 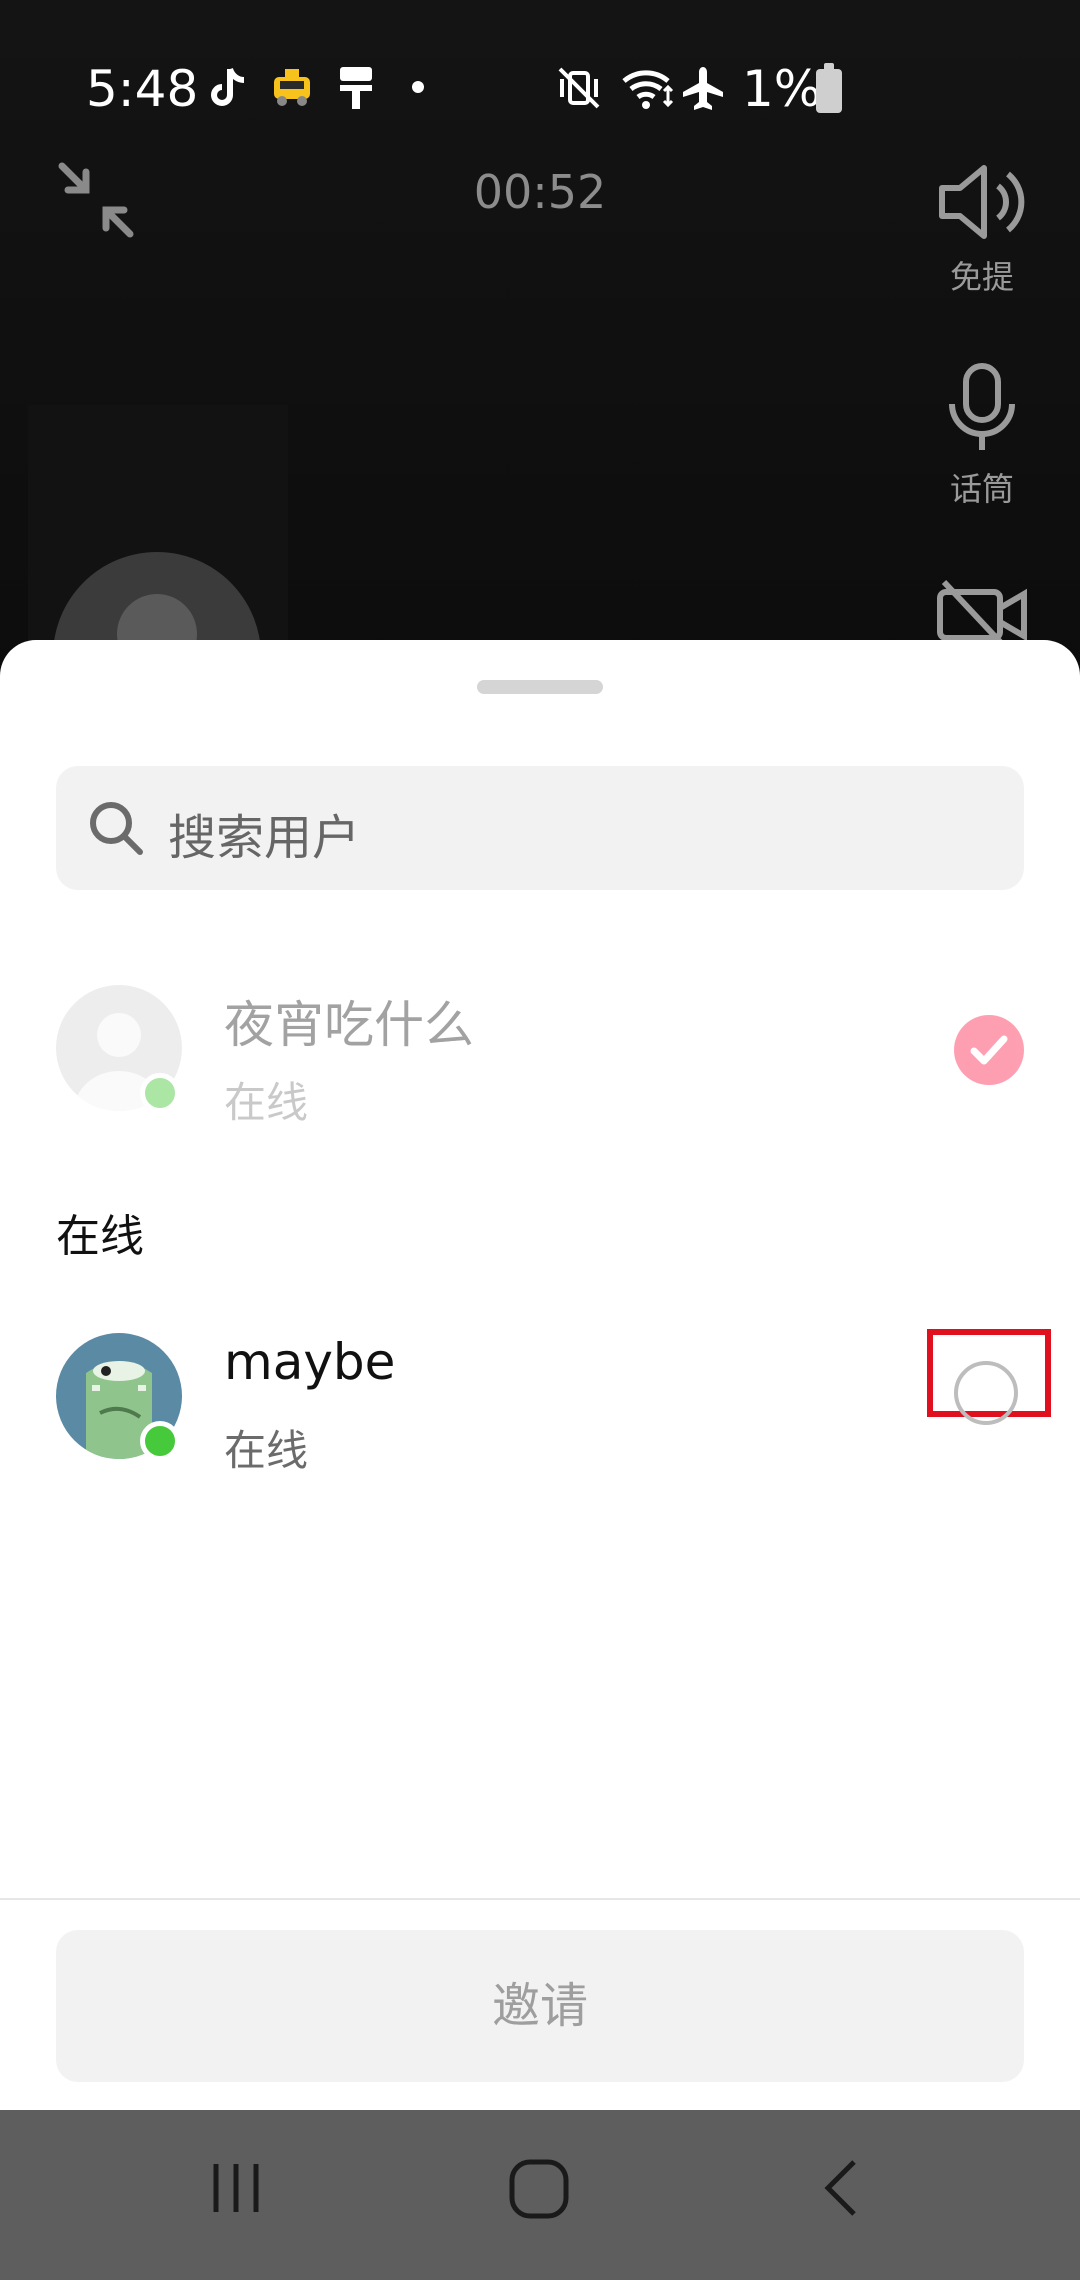 What do you see at coordinates (292, 87) in the screenshot?
I see `taxi-icon` at bounding box center [292, 87].